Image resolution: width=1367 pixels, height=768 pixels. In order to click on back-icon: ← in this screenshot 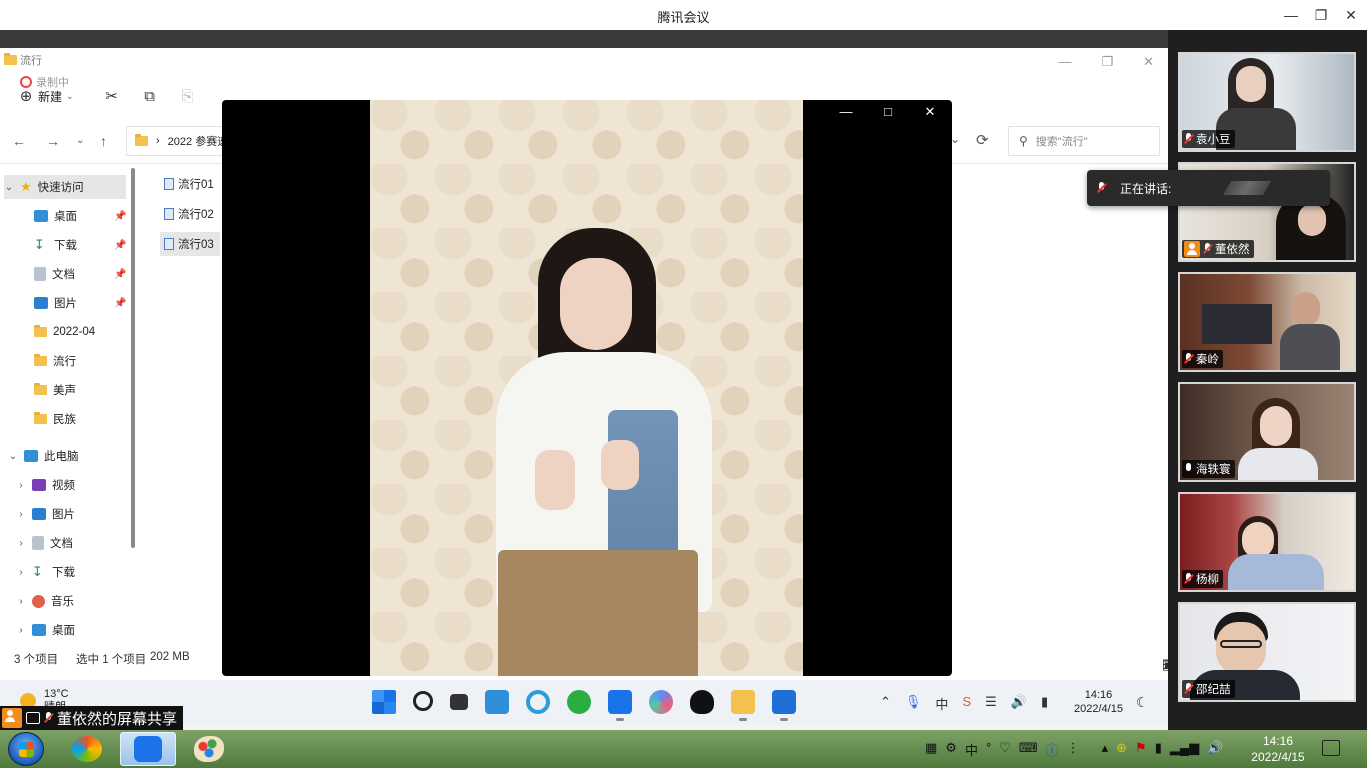, I will do `click(19, 141)`.